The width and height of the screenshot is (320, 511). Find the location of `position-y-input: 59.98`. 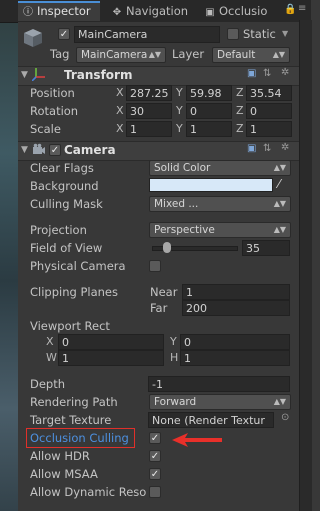

position-y-input: 59.98 is located at coordinates (209, 93).